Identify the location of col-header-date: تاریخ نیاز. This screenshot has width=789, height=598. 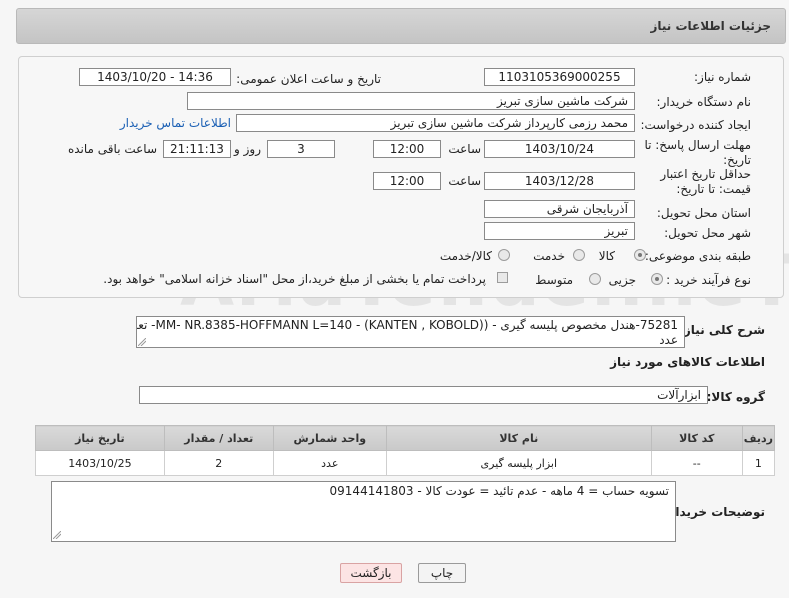
(100, 438).